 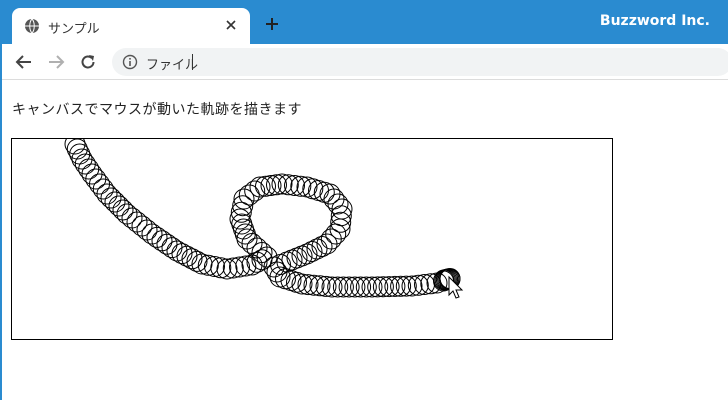 I want to click on reload-icon, so click(x=88, y=62).